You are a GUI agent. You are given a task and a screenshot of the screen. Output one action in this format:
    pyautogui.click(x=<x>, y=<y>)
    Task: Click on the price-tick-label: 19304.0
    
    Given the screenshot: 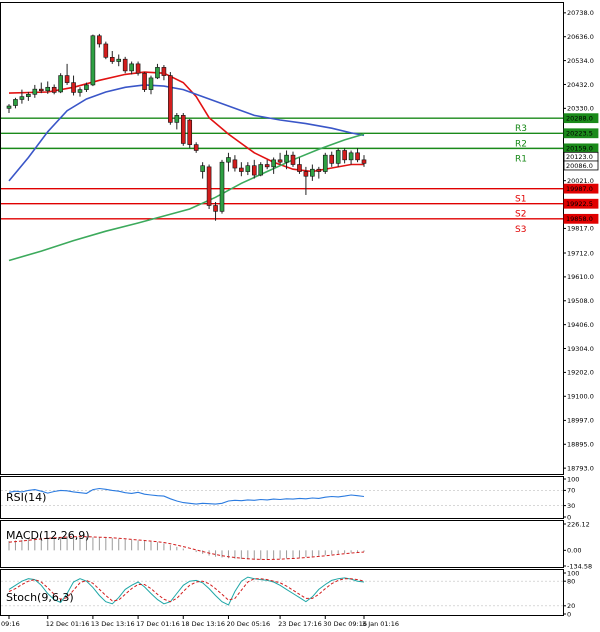 What is the action you would take?
    pyautogui.click(x=580, y=349)
    